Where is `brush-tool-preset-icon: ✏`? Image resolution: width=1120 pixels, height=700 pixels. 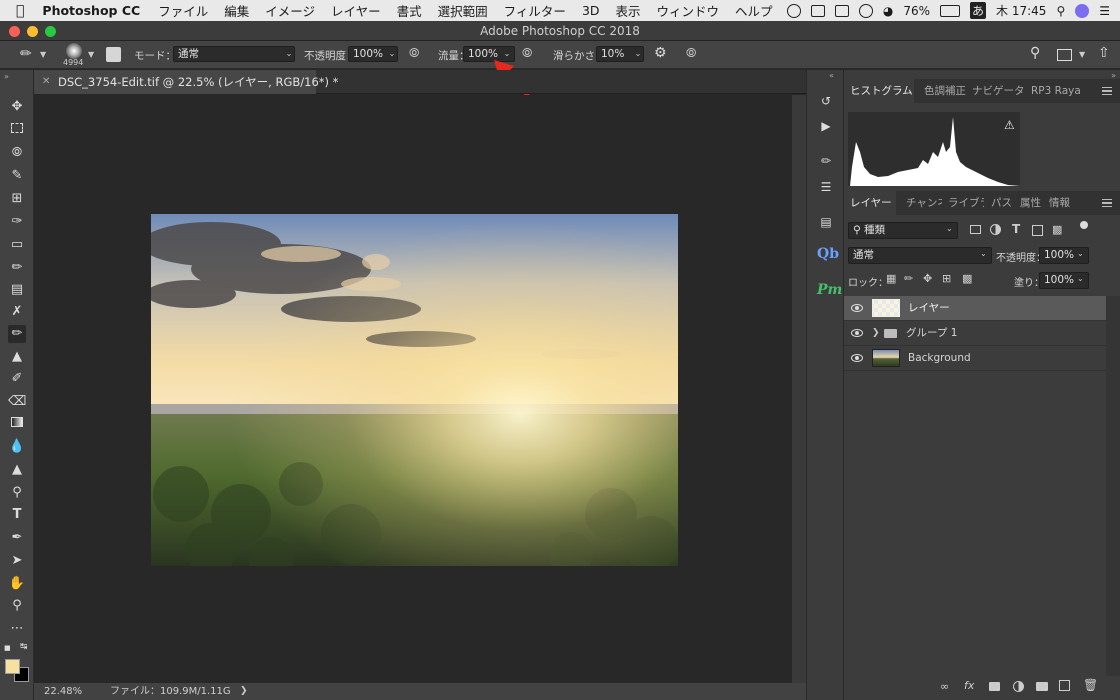 brush-tool-preset-icon: ✏ is located at coordinates (26, 54).